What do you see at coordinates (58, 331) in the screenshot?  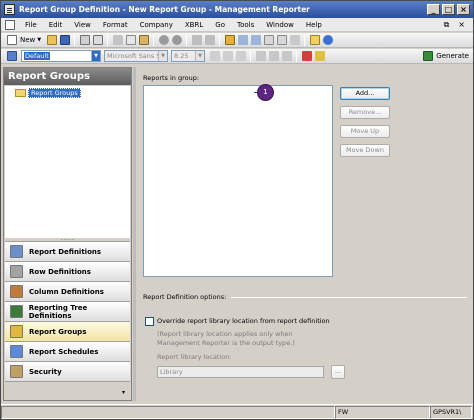 I see `nav-label: Report Groups` at bounding box center [58, 331].